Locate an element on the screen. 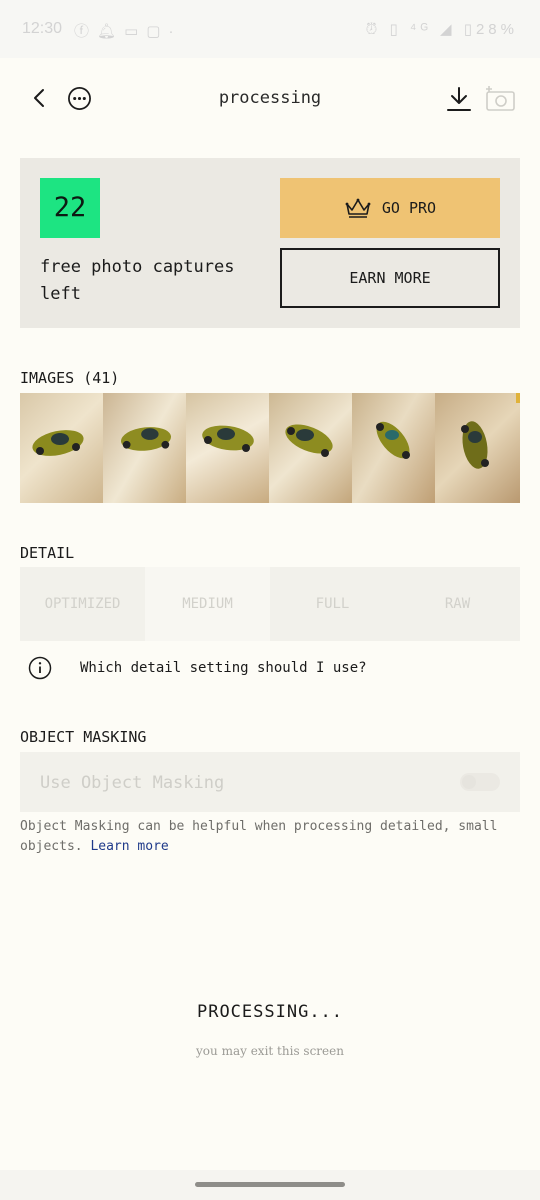 This screenshot has height=1200, width=540. detail-option-optimized: OPTIMIZED is located at coordinates (82, 604).